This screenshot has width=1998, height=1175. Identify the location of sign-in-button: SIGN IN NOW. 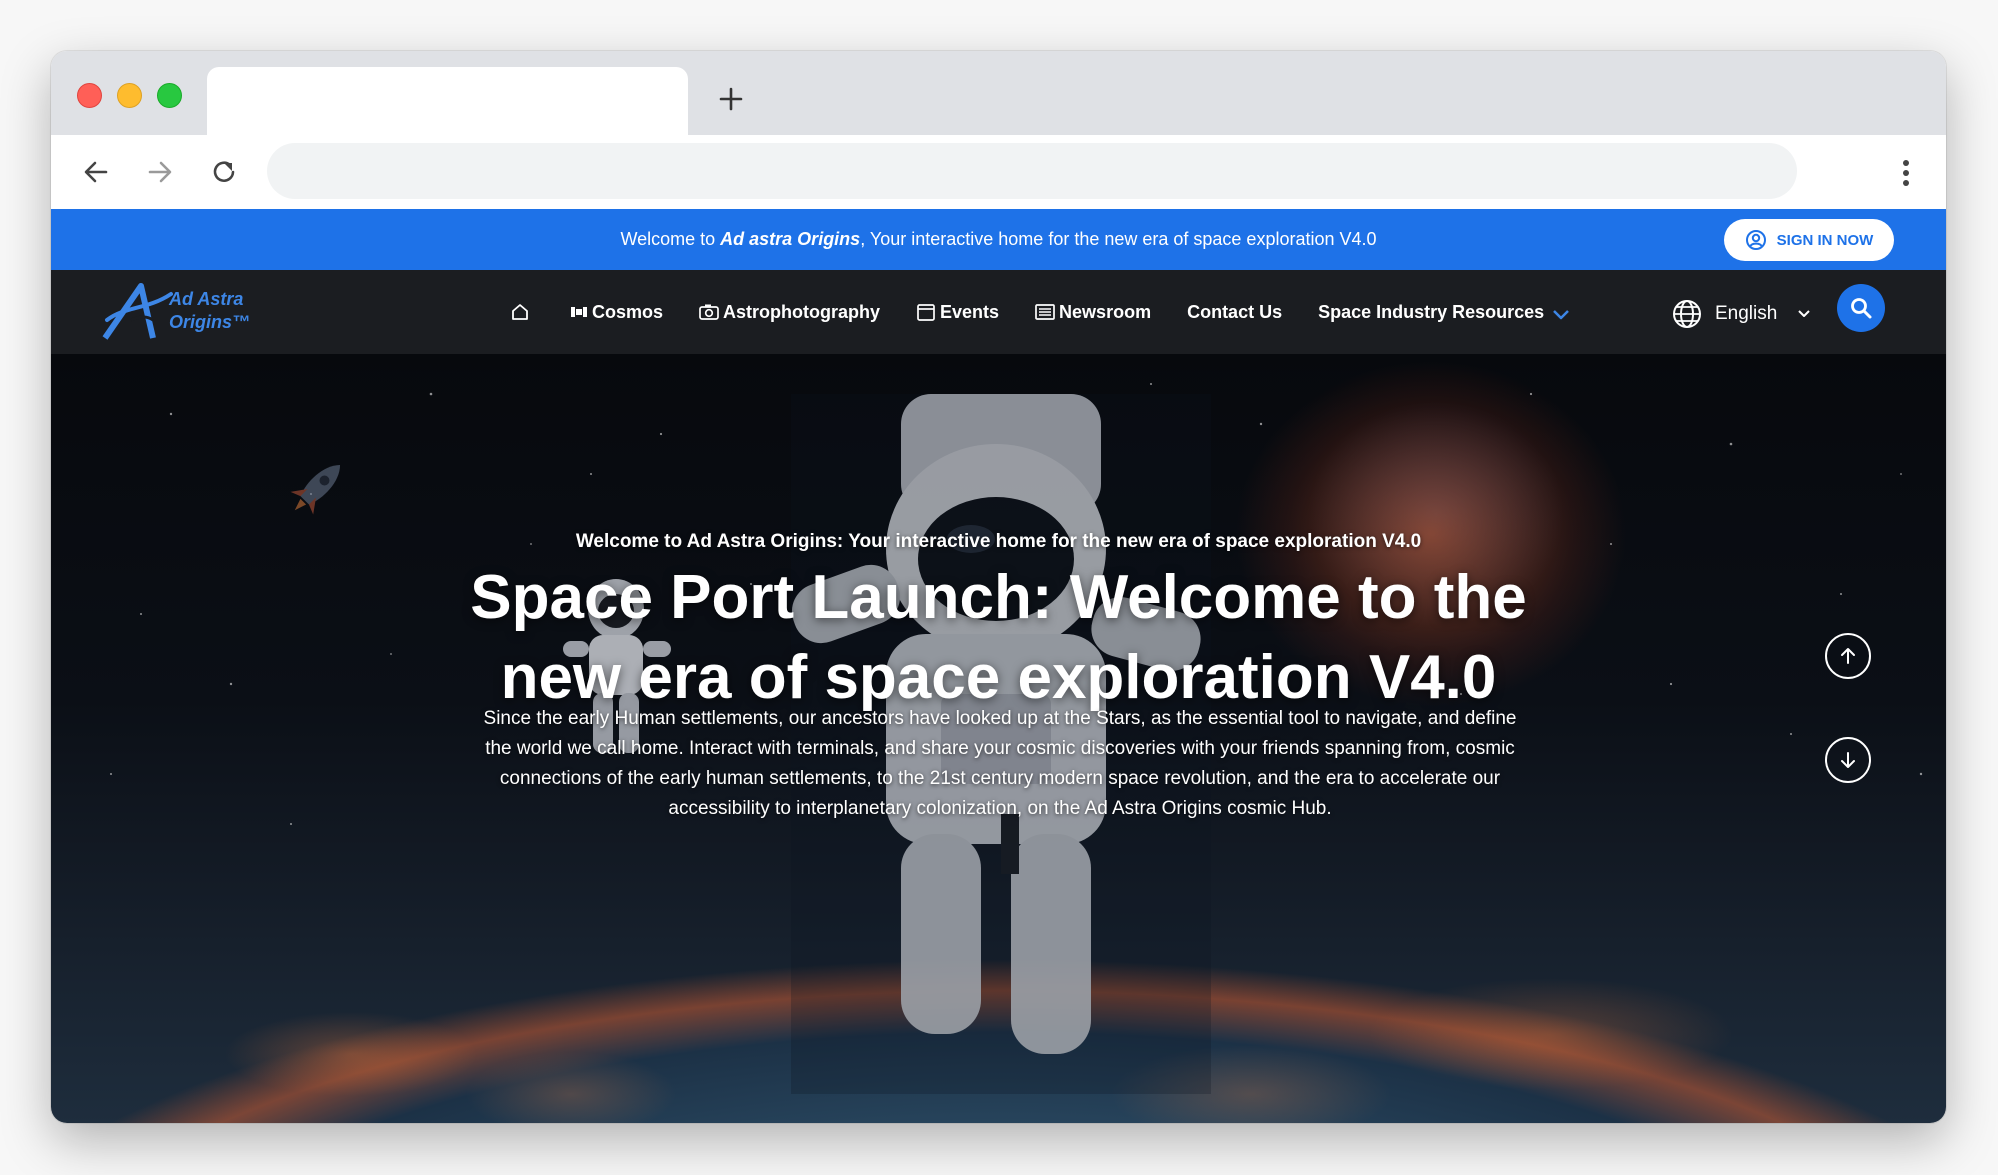
(1809, 240).